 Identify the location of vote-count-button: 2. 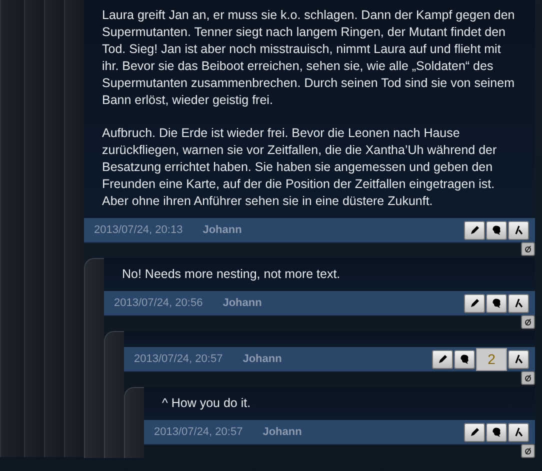
(491, 359).